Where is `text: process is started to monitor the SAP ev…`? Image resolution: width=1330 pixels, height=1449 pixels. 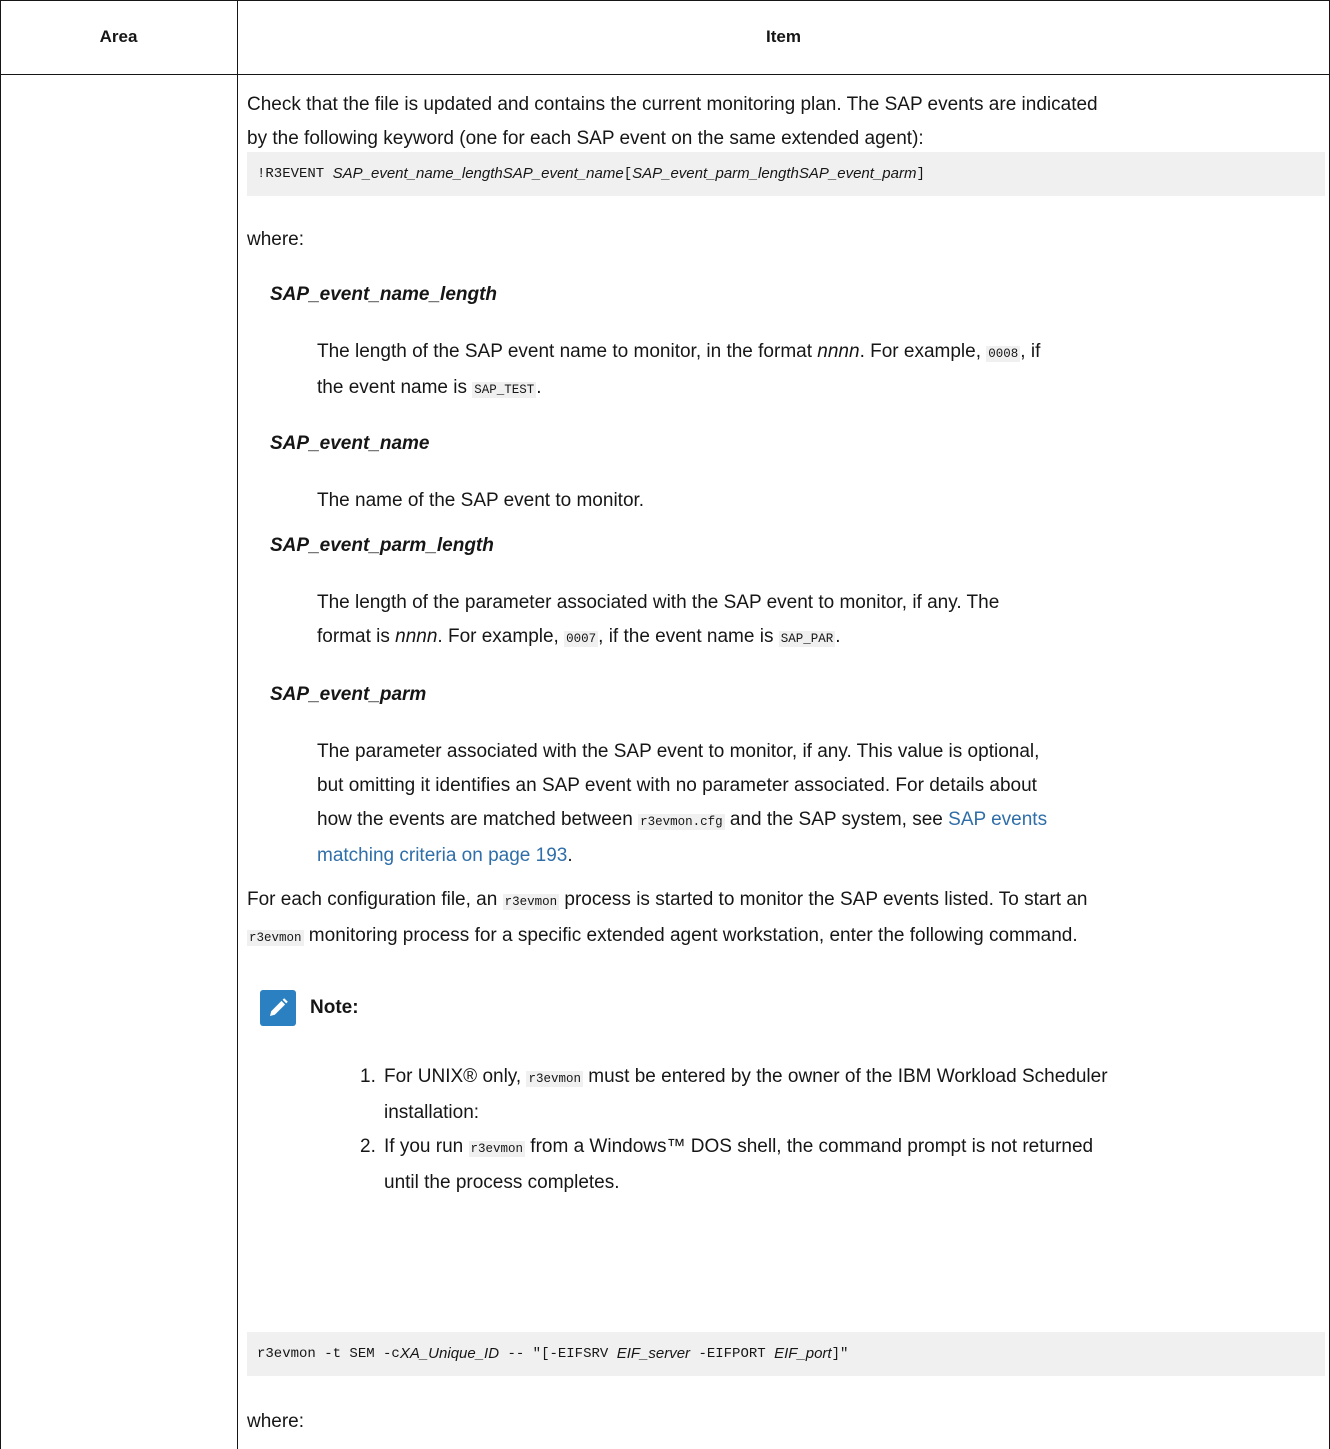
text: process is started to monitor the SAP ev… is located at coordinates (823, 899).